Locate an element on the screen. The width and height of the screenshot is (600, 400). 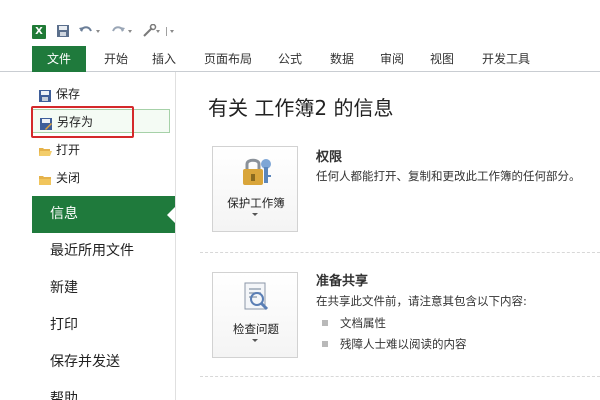
folder-open-icon is located at coordinates (45, 150).